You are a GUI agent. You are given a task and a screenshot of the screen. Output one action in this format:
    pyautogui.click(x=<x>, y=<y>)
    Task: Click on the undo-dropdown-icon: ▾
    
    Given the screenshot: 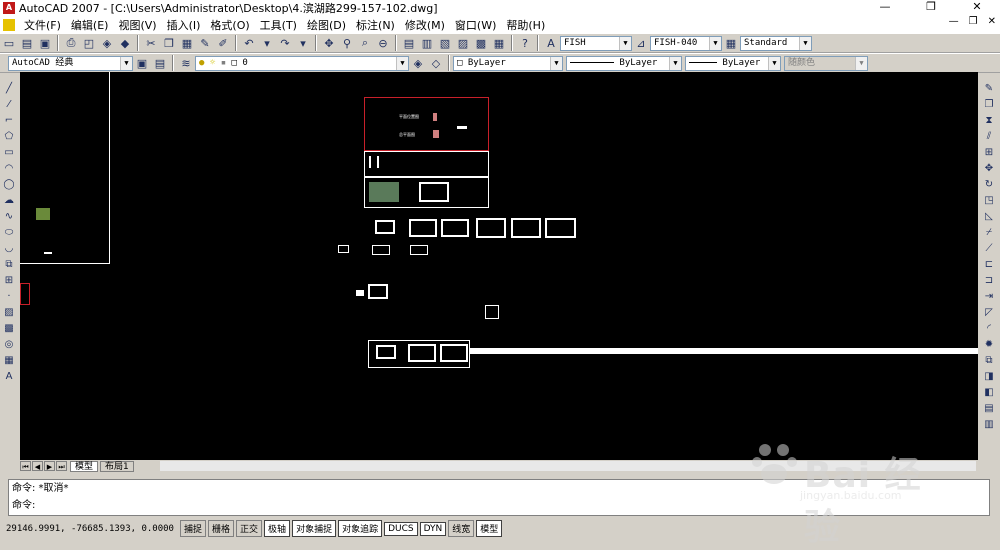 What is the action you would take?
    pyautogui.click(x=267, y=43)
    